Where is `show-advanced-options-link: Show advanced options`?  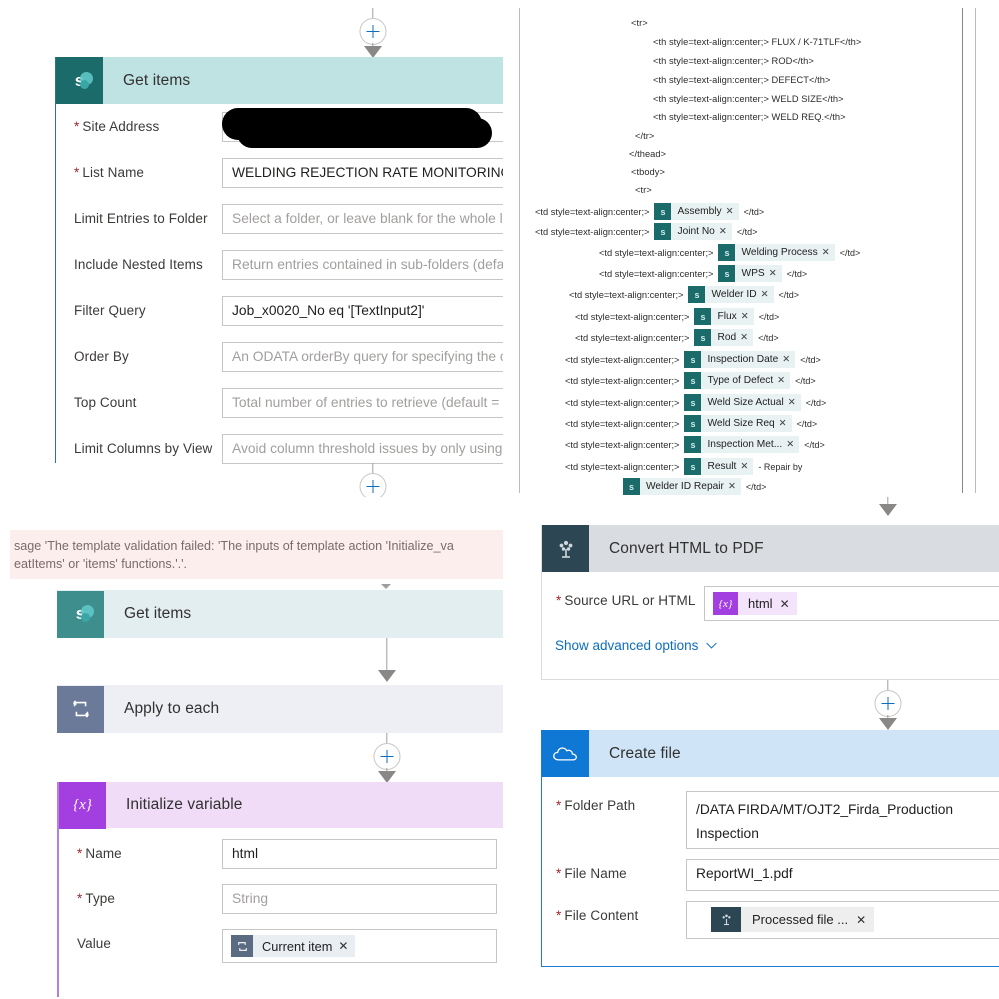 show-advanced-options-link: Show advanced options is located at coordinates (636, 645).